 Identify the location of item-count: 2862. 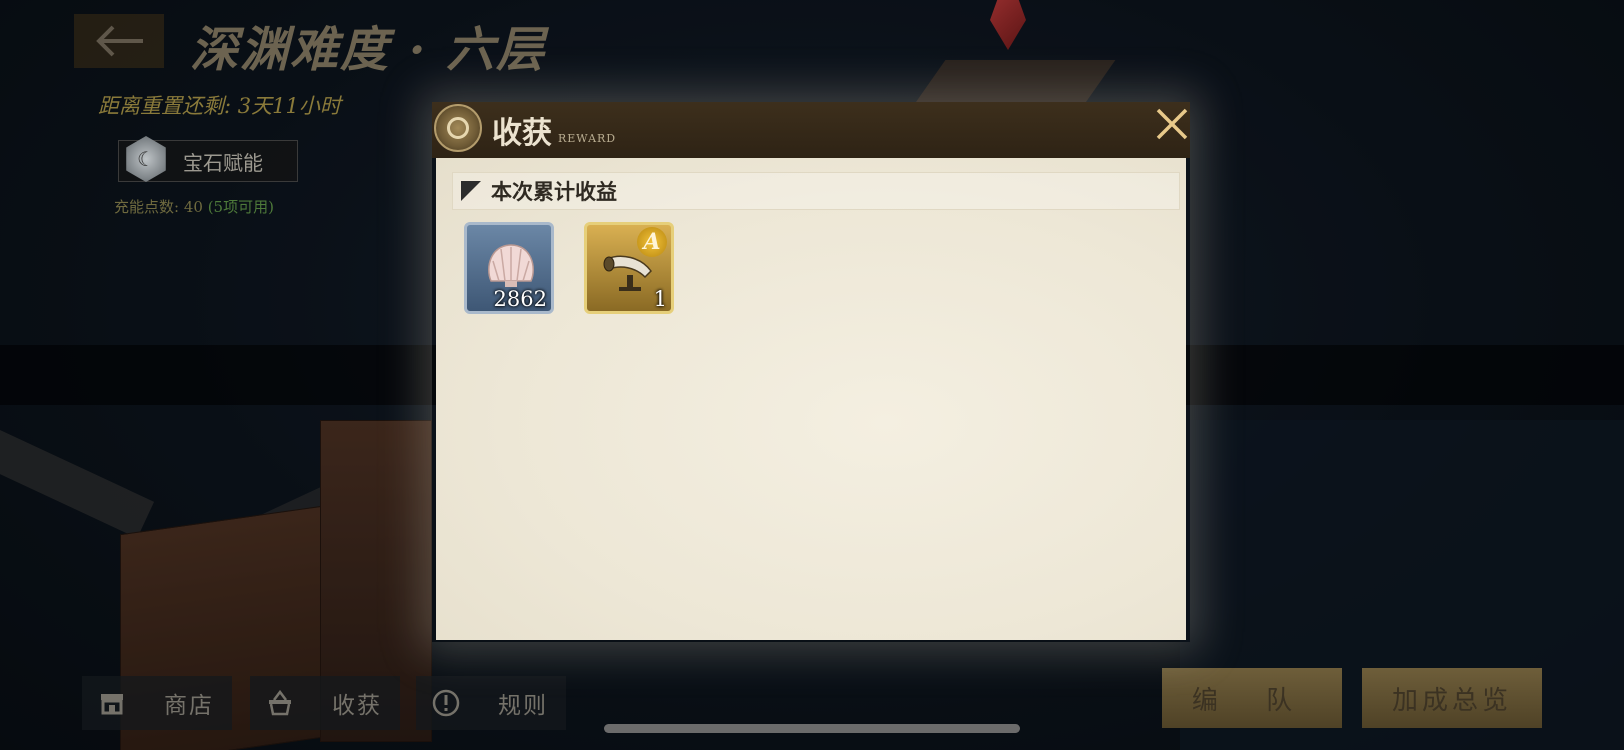
(520, 299).